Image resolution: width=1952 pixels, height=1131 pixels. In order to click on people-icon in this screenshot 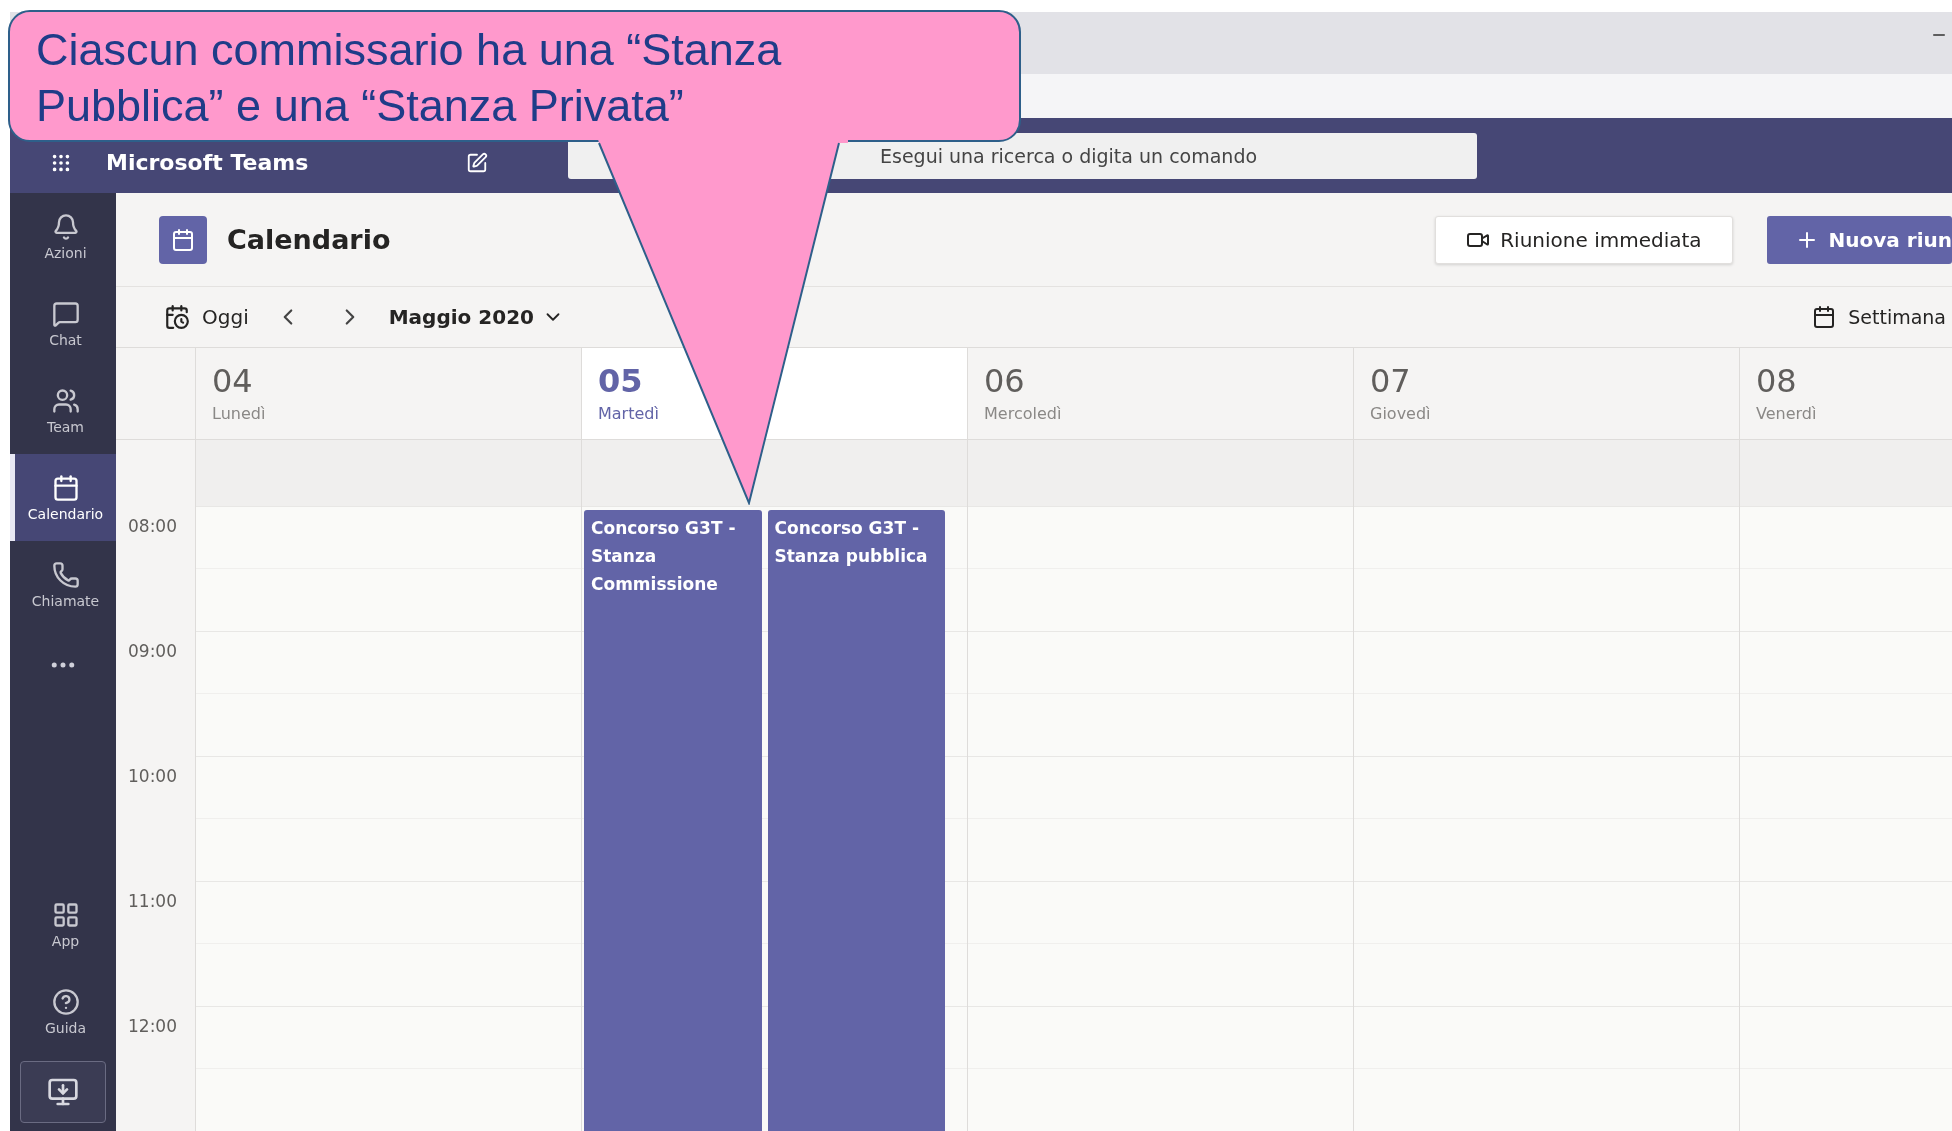, I will do `click(65, 400)`.